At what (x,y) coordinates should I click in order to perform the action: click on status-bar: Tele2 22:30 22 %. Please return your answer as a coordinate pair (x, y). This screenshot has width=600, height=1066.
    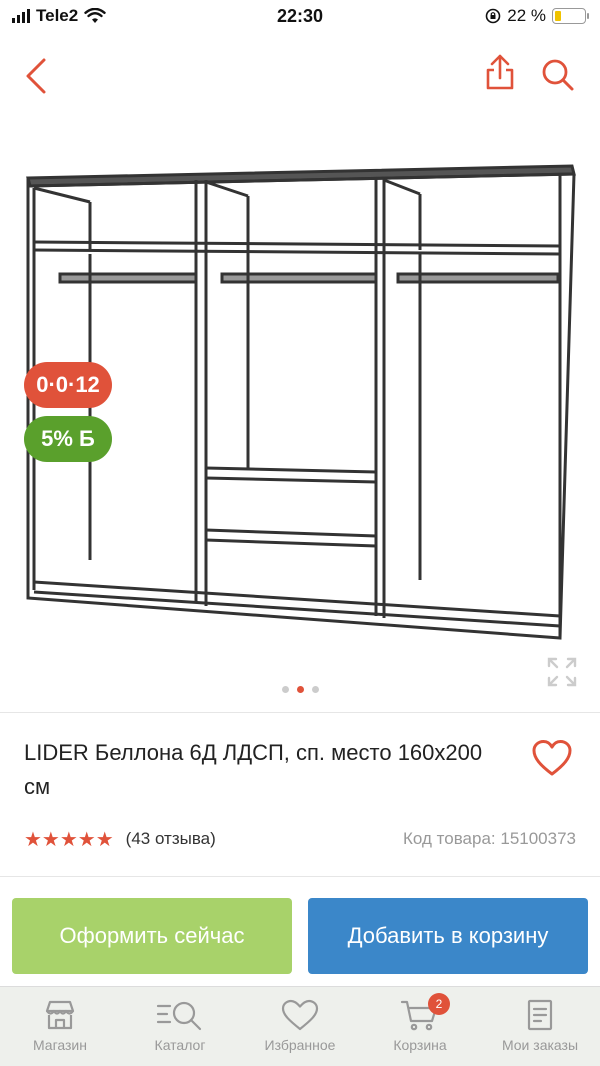
    Looking at the image, I should click on (300, 17).